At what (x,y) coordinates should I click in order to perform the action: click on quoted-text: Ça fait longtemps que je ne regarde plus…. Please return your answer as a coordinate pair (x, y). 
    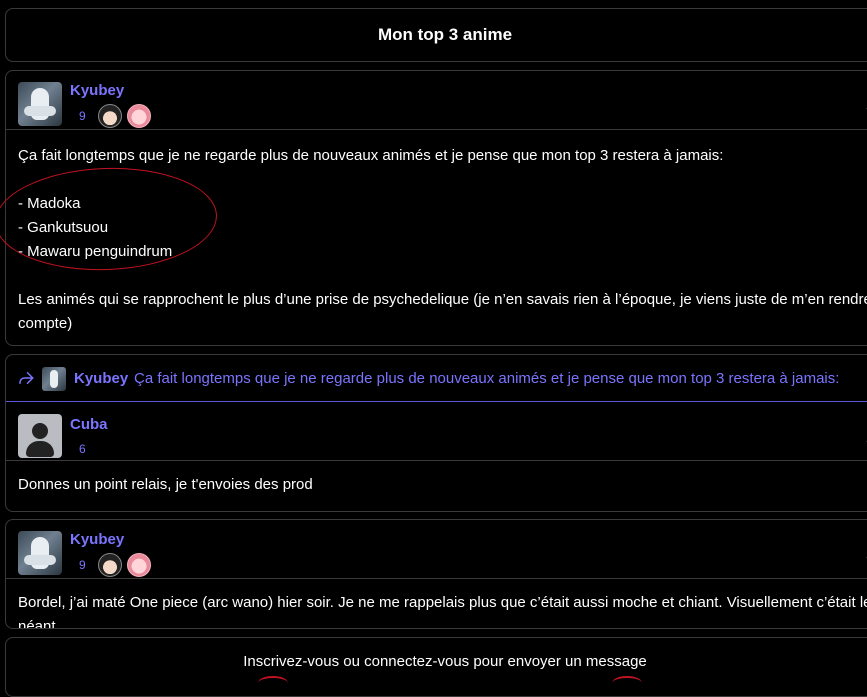
    Looking at the image, I should click on (487, 378).